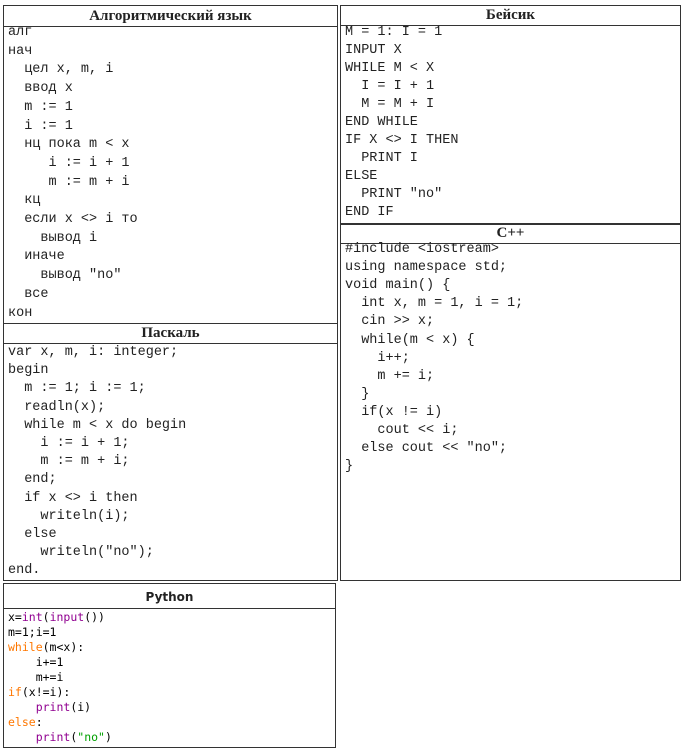 Image resolution: width=683 pixels, height=751 pixels. What do you see at coordinates (426, 449) in the screenshot?
I see `code-line: else cout << "no";` at bounding box center [426, 449].